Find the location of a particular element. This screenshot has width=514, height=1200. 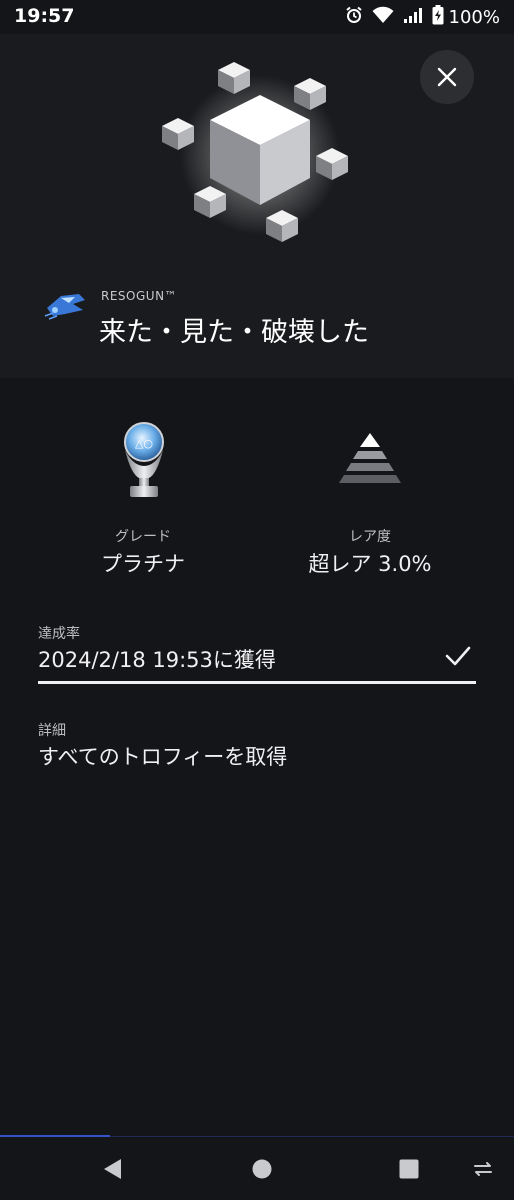

game-name: RESOGUN™ is located at coordinates (139, 296).